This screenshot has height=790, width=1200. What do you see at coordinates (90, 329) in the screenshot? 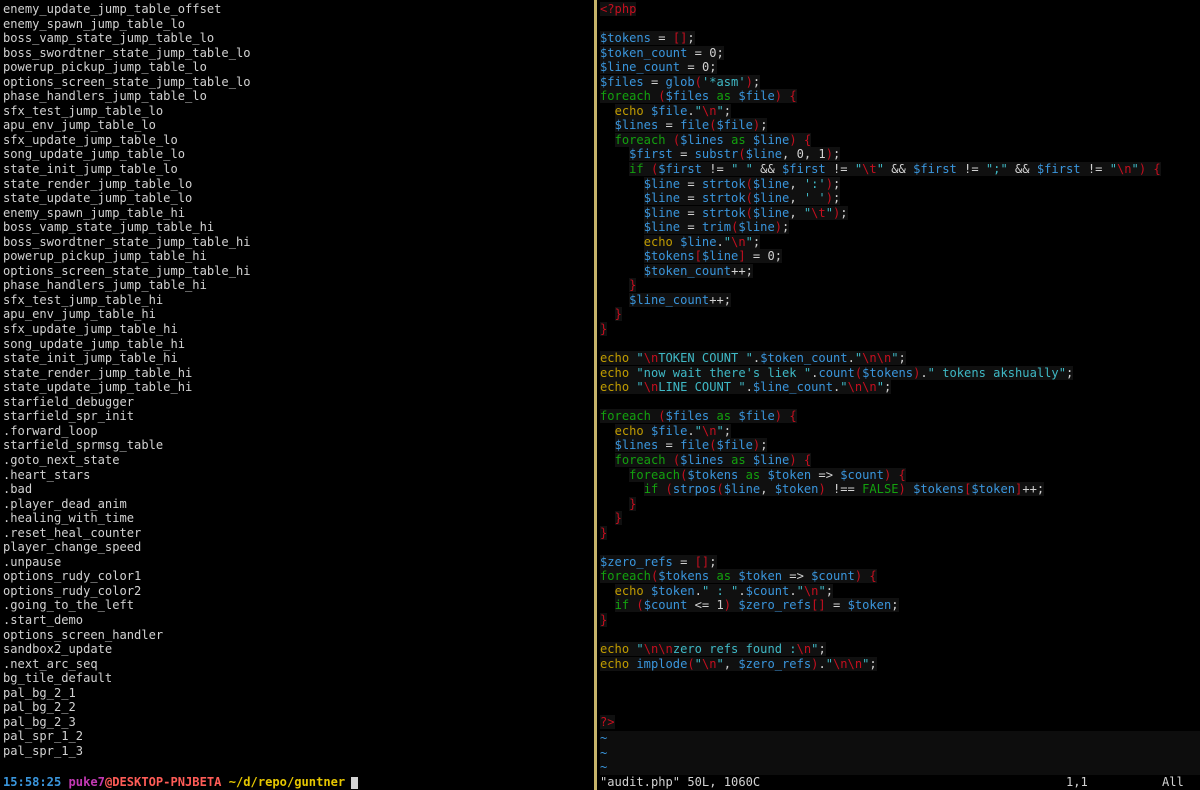
I see `terminal-output-line: sfx_update_jump_table_hi` at bounding box center [90, 329].